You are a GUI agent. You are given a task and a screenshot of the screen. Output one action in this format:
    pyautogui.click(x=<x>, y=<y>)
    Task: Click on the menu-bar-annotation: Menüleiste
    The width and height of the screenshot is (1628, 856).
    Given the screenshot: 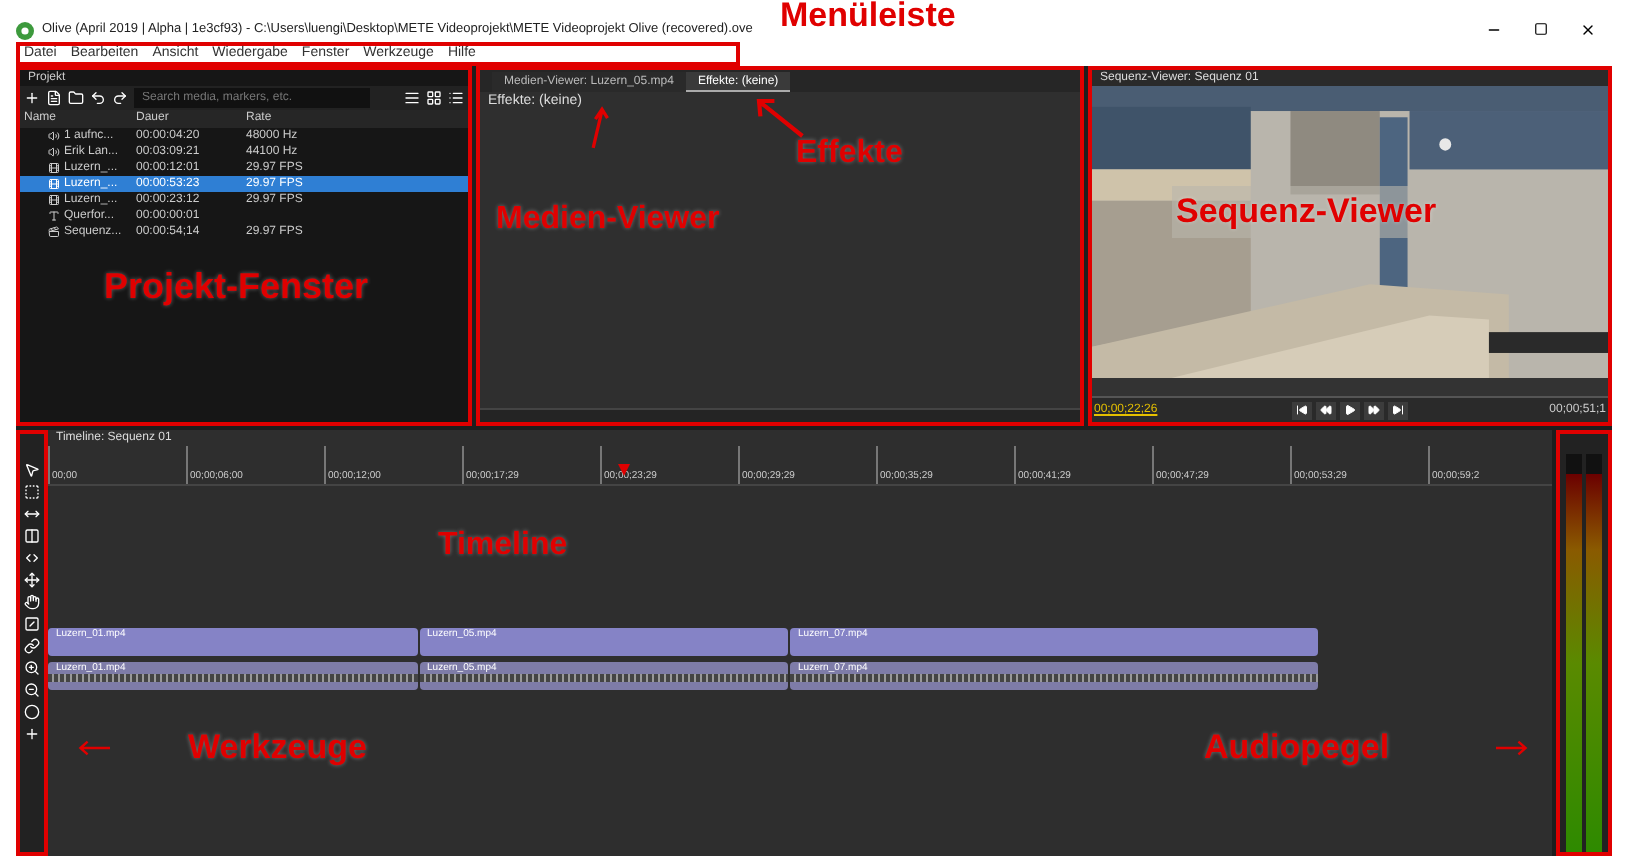 What is the action you would take?
    pyautogui.click(x=868, y=16)
    